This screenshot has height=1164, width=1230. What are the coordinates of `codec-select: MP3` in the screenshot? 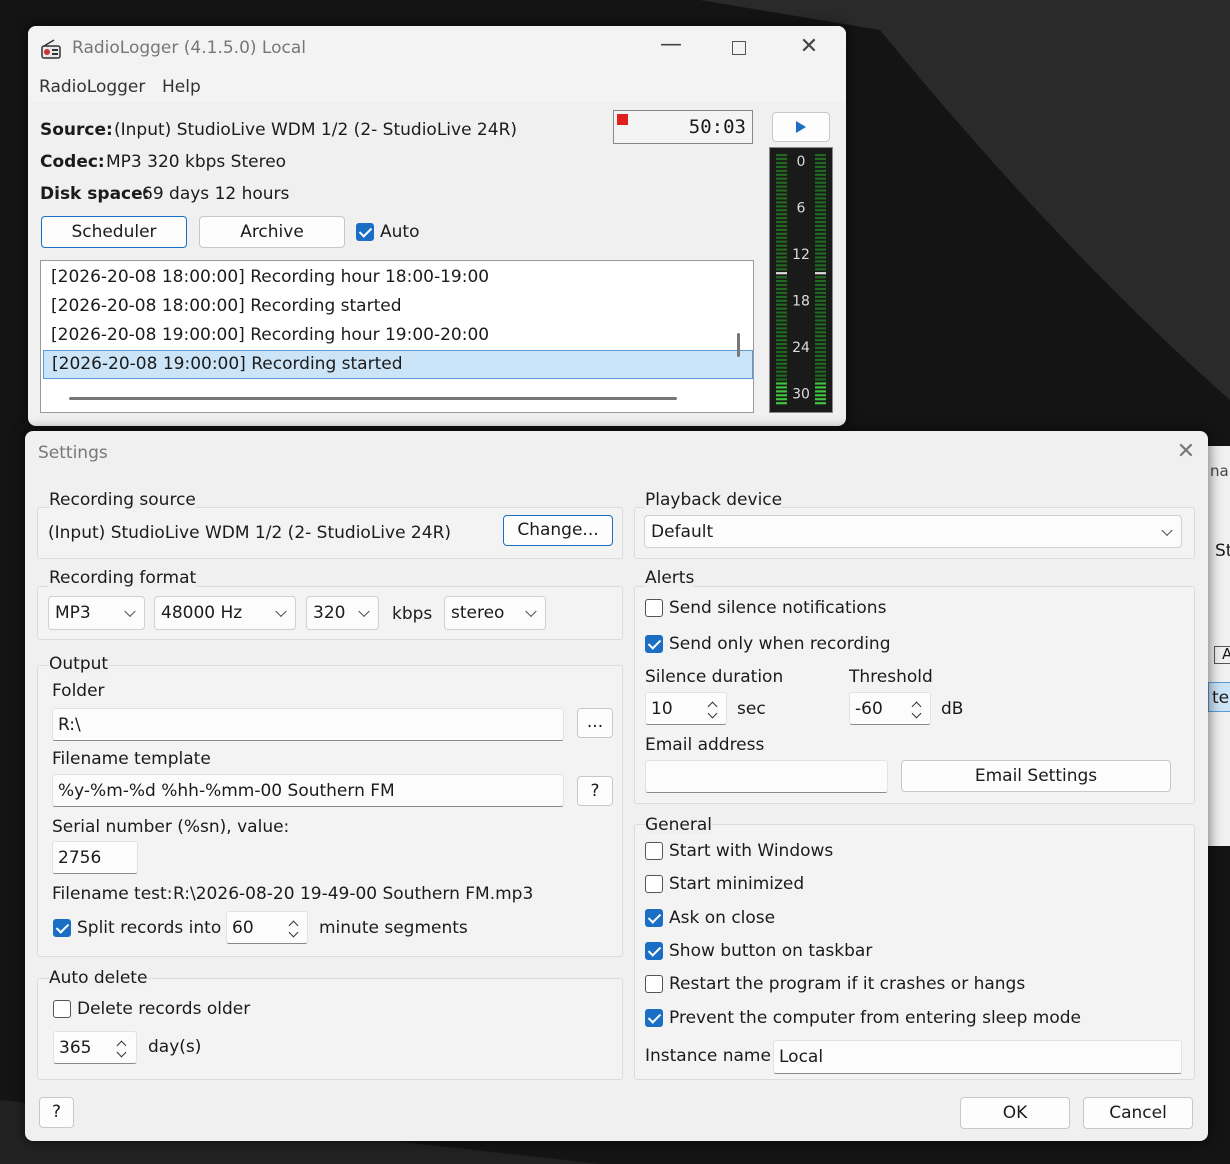 It's located at (96, 613).